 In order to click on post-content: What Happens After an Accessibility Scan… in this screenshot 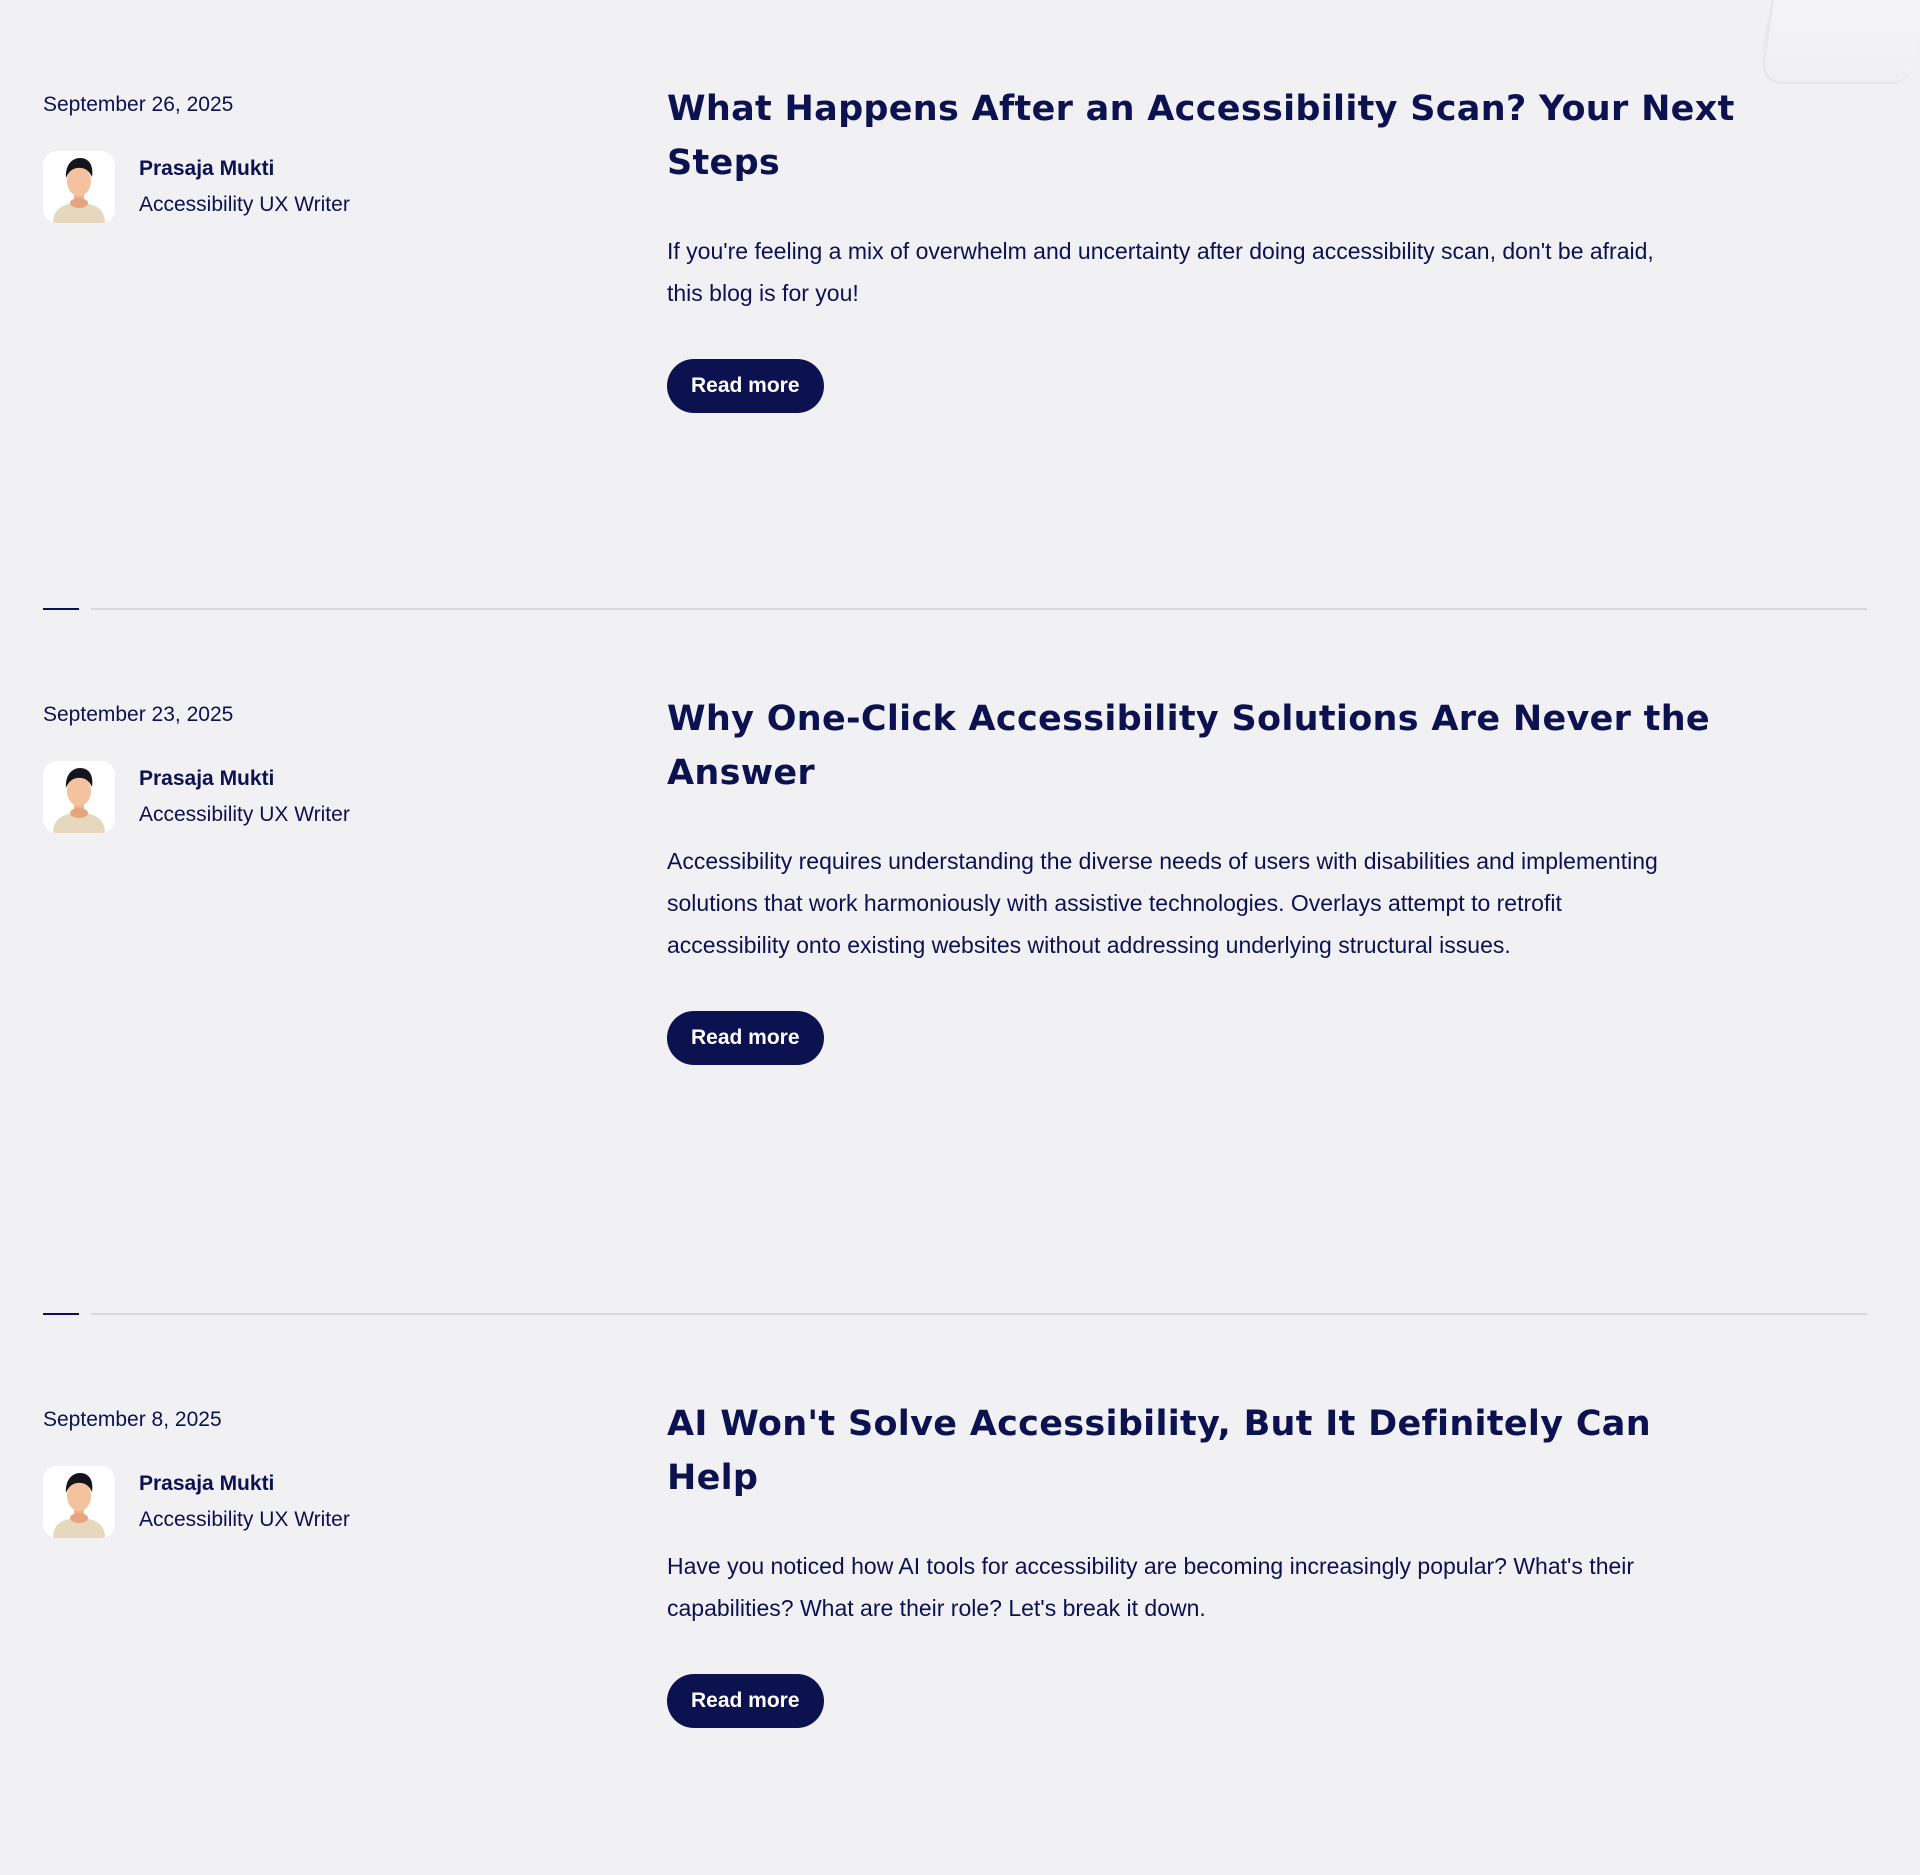, I will do `click(1207, 247)`.